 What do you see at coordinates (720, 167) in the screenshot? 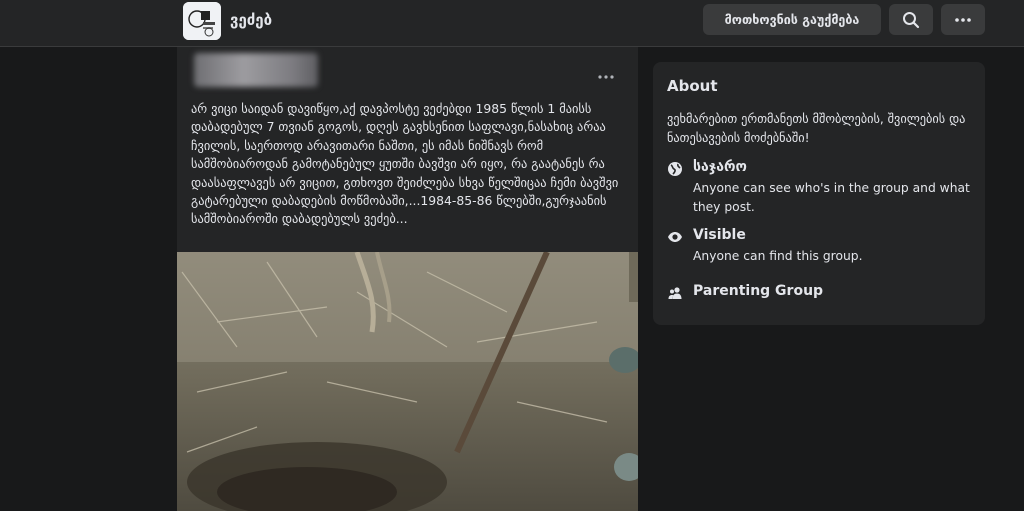
I see `privacy-title: საჯარო` at bounding box center [720, 167].